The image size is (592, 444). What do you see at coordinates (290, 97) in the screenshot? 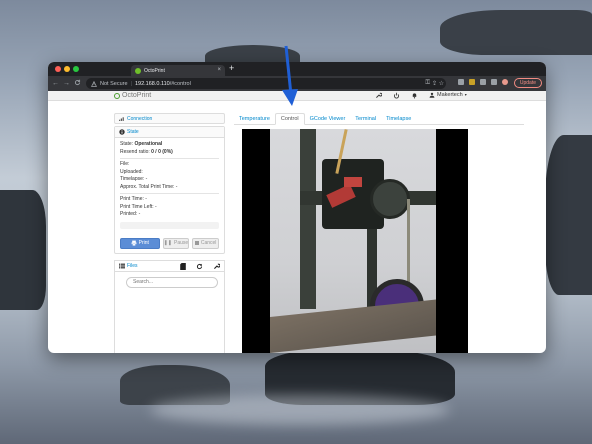
I see `annotation-arrow-head` at bounding box center [290, 97].